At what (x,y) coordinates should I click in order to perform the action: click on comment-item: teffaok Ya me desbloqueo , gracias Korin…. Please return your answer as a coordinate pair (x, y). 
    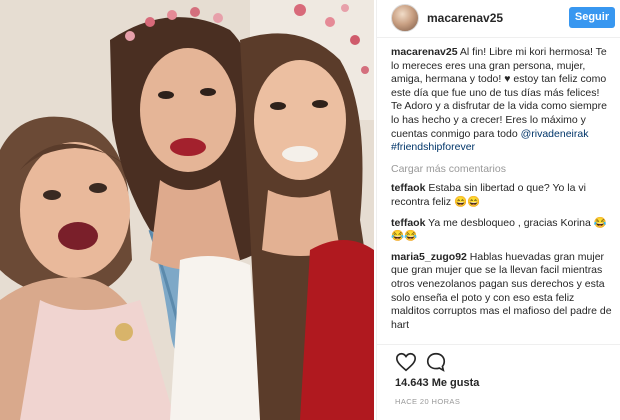
    Looking at the image, I should click on (502, 230).